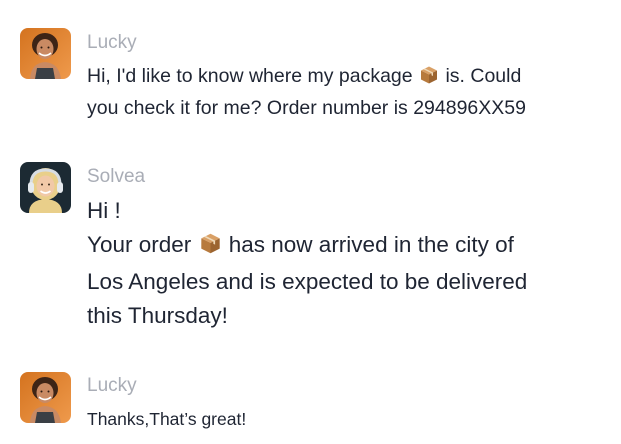 Image resolution: width=621 pixels, height=444 pixels. I want to click on message-body: Lucky Thanks,That’s great!, so click(166, 401).